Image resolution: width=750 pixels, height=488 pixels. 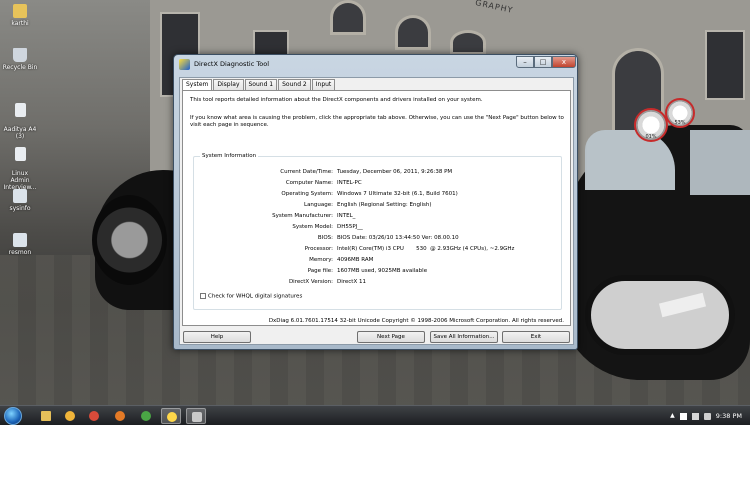 I want to click on cpu-value: 01%, so click(x=651, y=137).